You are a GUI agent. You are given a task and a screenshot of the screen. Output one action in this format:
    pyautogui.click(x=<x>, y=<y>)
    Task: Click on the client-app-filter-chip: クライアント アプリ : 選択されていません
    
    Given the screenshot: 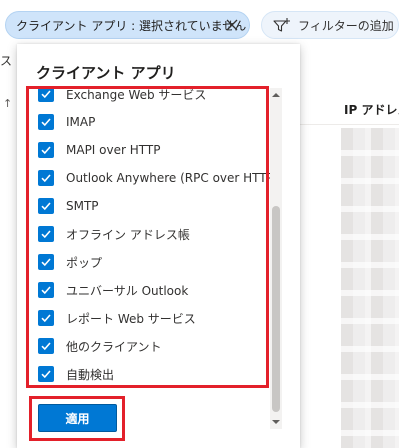 What is the action you would take?
    pyautogui.click(x=127, y=25)
    